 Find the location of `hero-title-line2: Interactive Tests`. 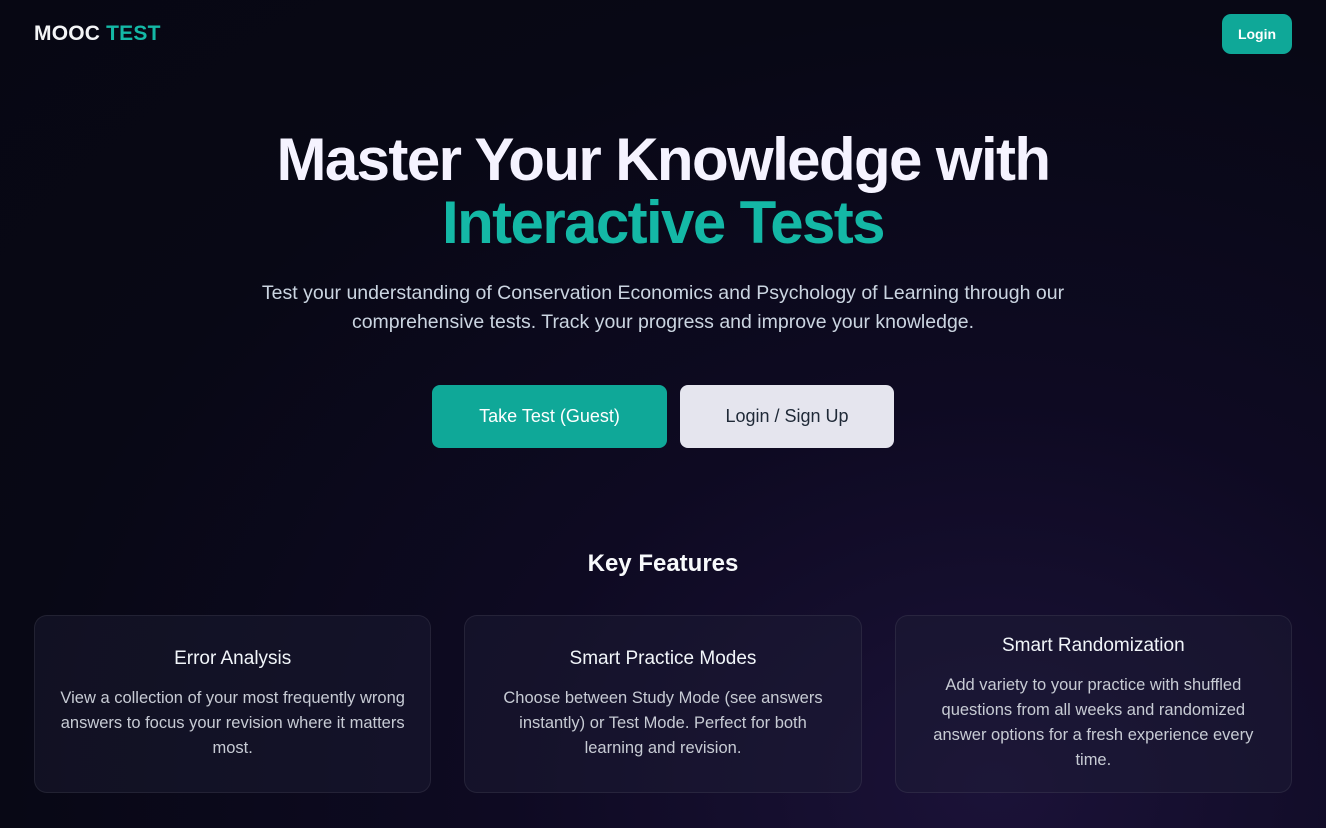

hero-title-line2: Interactive Tests is located at coordinates (664, 222).